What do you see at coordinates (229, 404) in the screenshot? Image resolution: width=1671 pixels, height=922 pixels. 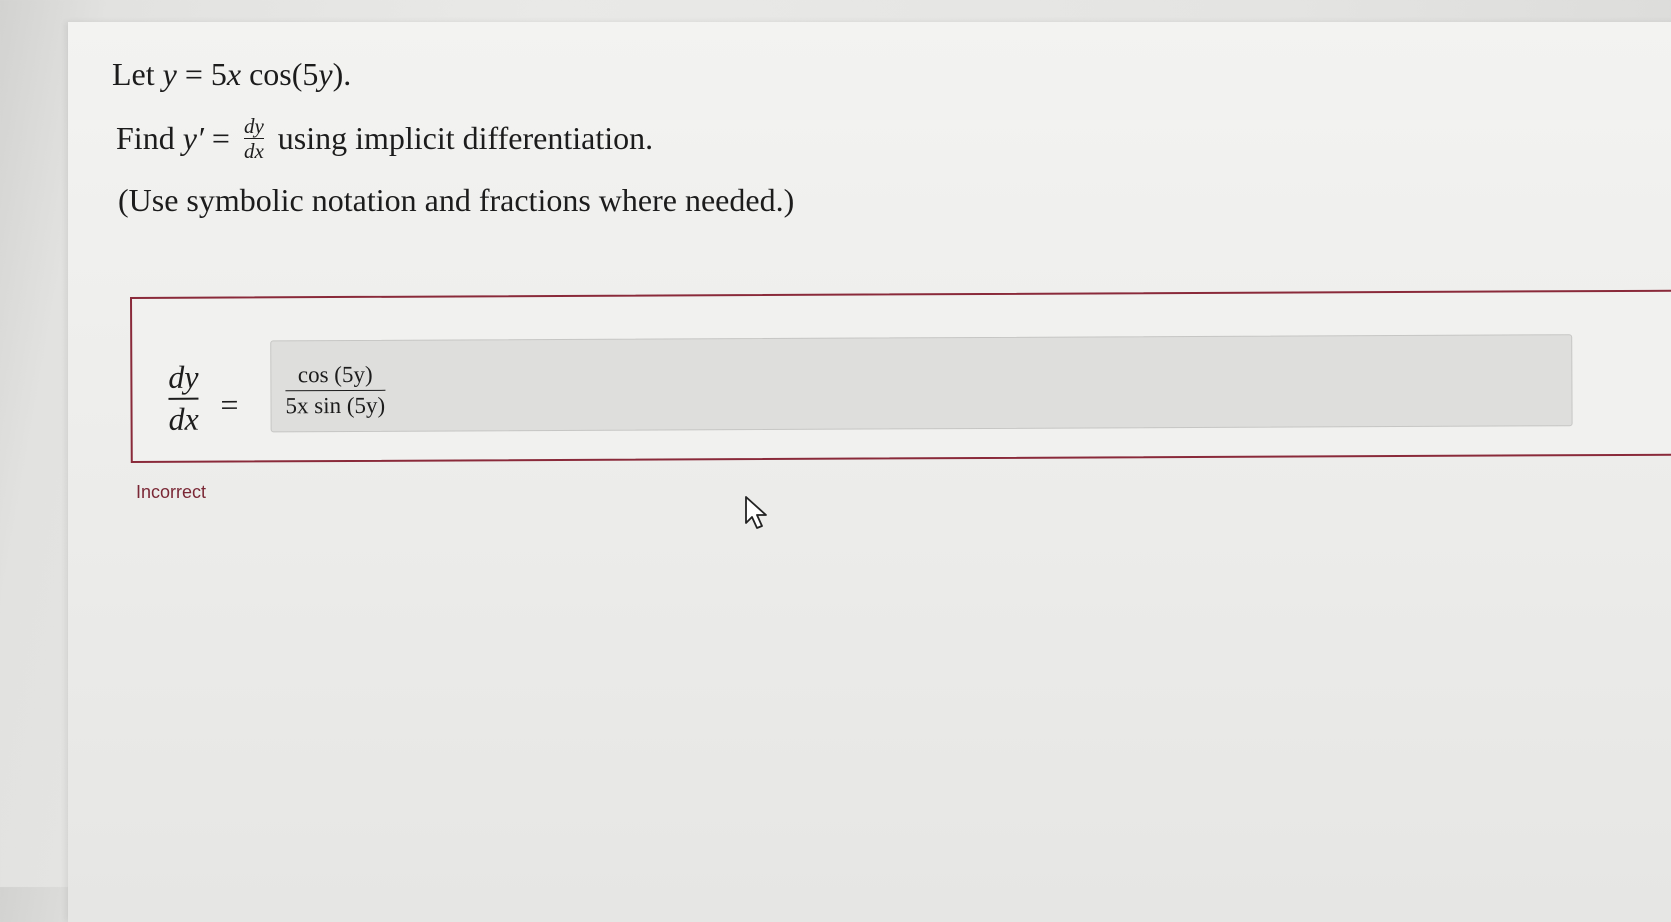 I see `equals-sign: =` at bounding box center [229, 404].